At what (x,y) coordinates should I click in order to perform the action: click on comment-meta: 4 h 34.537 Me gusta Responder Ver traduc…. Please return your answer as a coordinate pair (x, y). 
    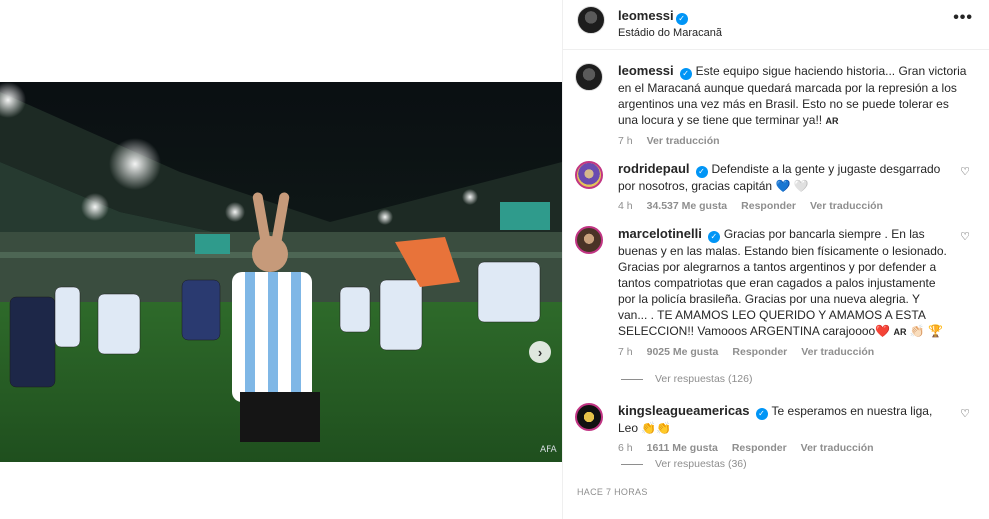
    Looking at the image, I should click on (794, 206).